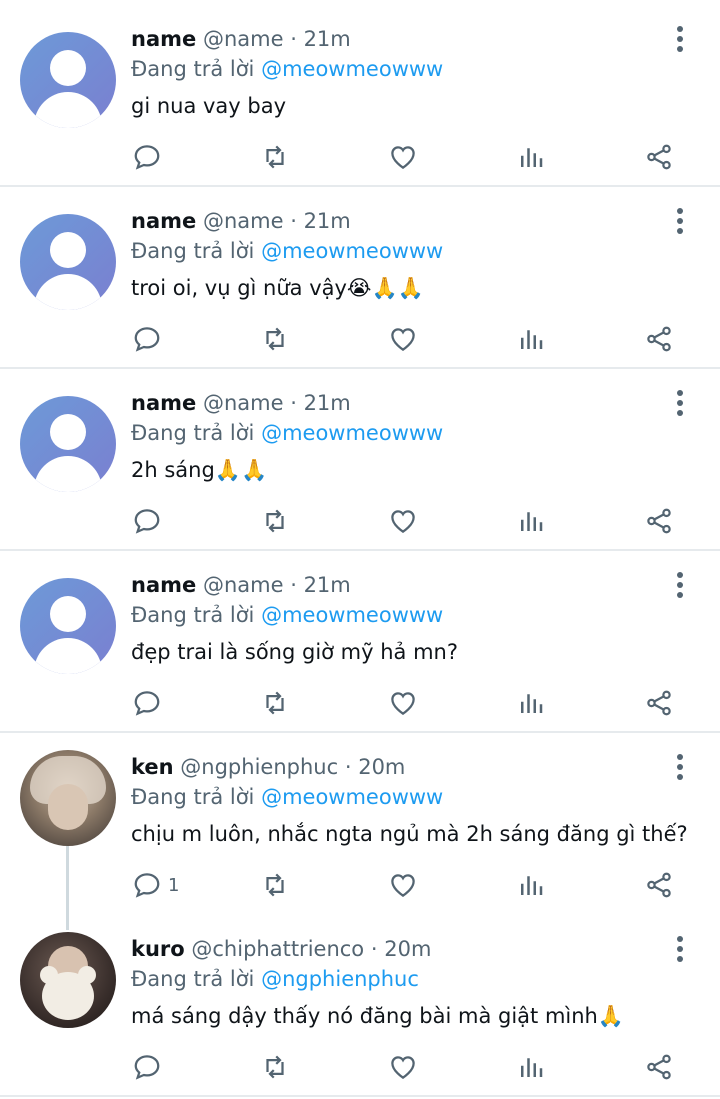 The image size is (720, 1099). I want to click on display-name: kuro, so click(158, 949).